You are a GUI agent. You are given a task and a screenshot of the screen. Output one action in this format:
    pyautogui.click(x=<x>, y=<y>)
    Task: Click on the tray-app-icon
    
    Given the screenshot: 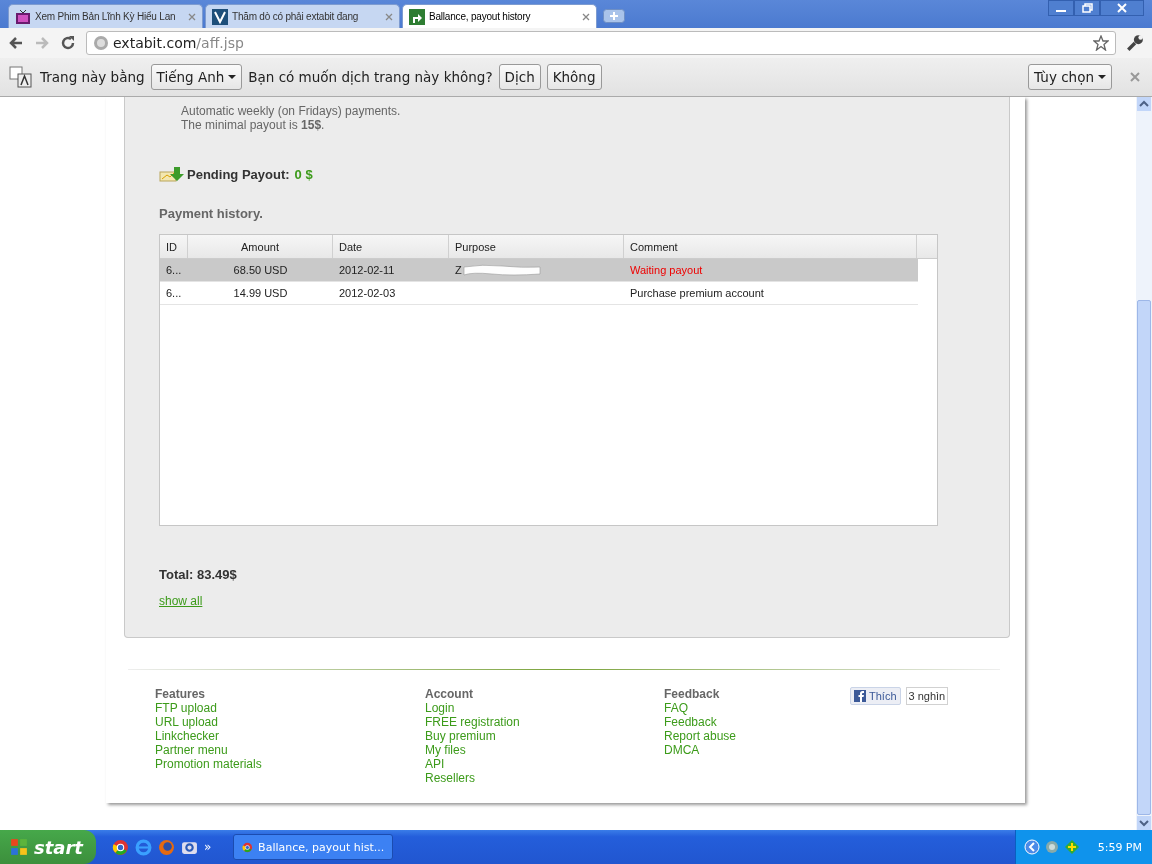 What is the action you would take?
    pyautogui.click(x=1071, y=847)
    